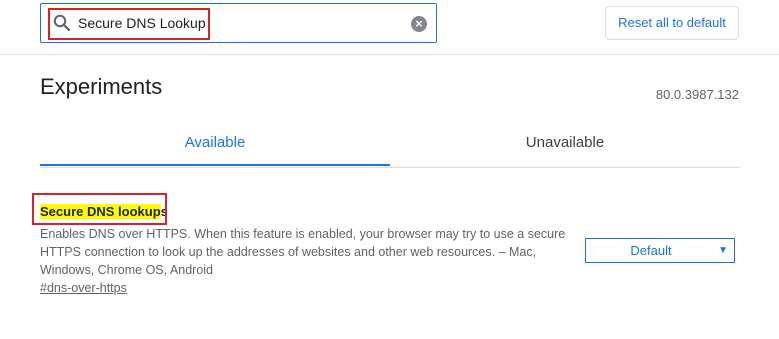  What do you see at coordinates (723, 250) in the screenshot?
I see `chevron-down-icon: ▼` at bounding box center [723, 250].